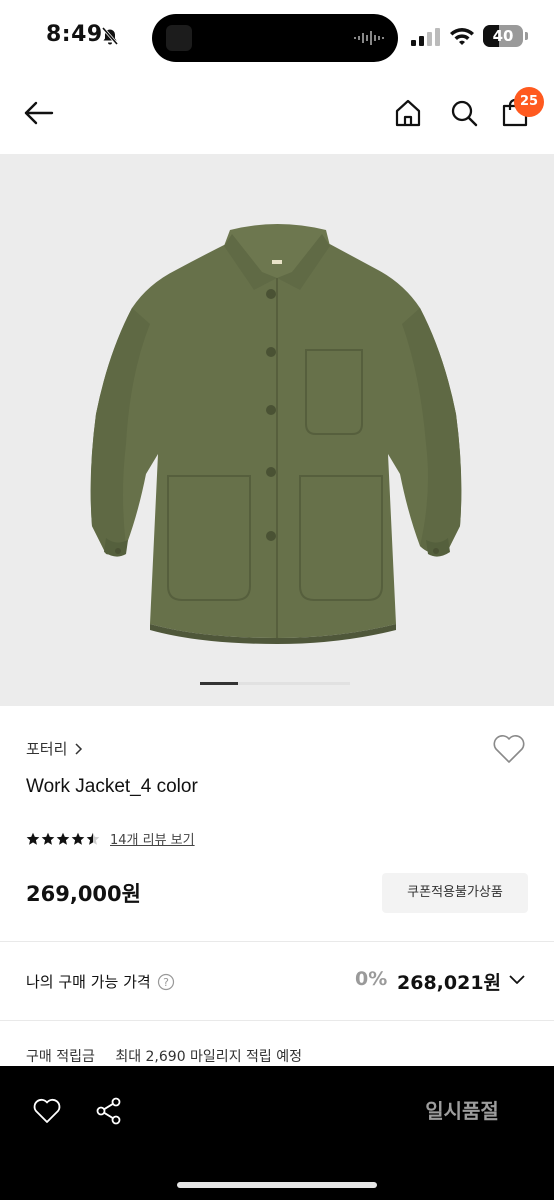  I want to click on brand-name: 포터리, so click(47, 749).